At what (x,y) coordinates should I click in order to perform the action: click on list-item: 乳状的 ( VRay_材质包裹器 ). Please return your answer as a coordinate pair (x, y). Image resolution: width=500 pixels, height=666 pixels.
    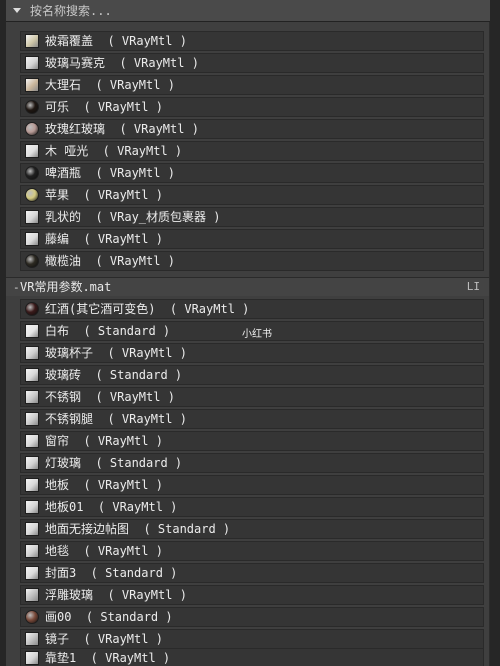
    Looking at the image, I should click on (252, 217).